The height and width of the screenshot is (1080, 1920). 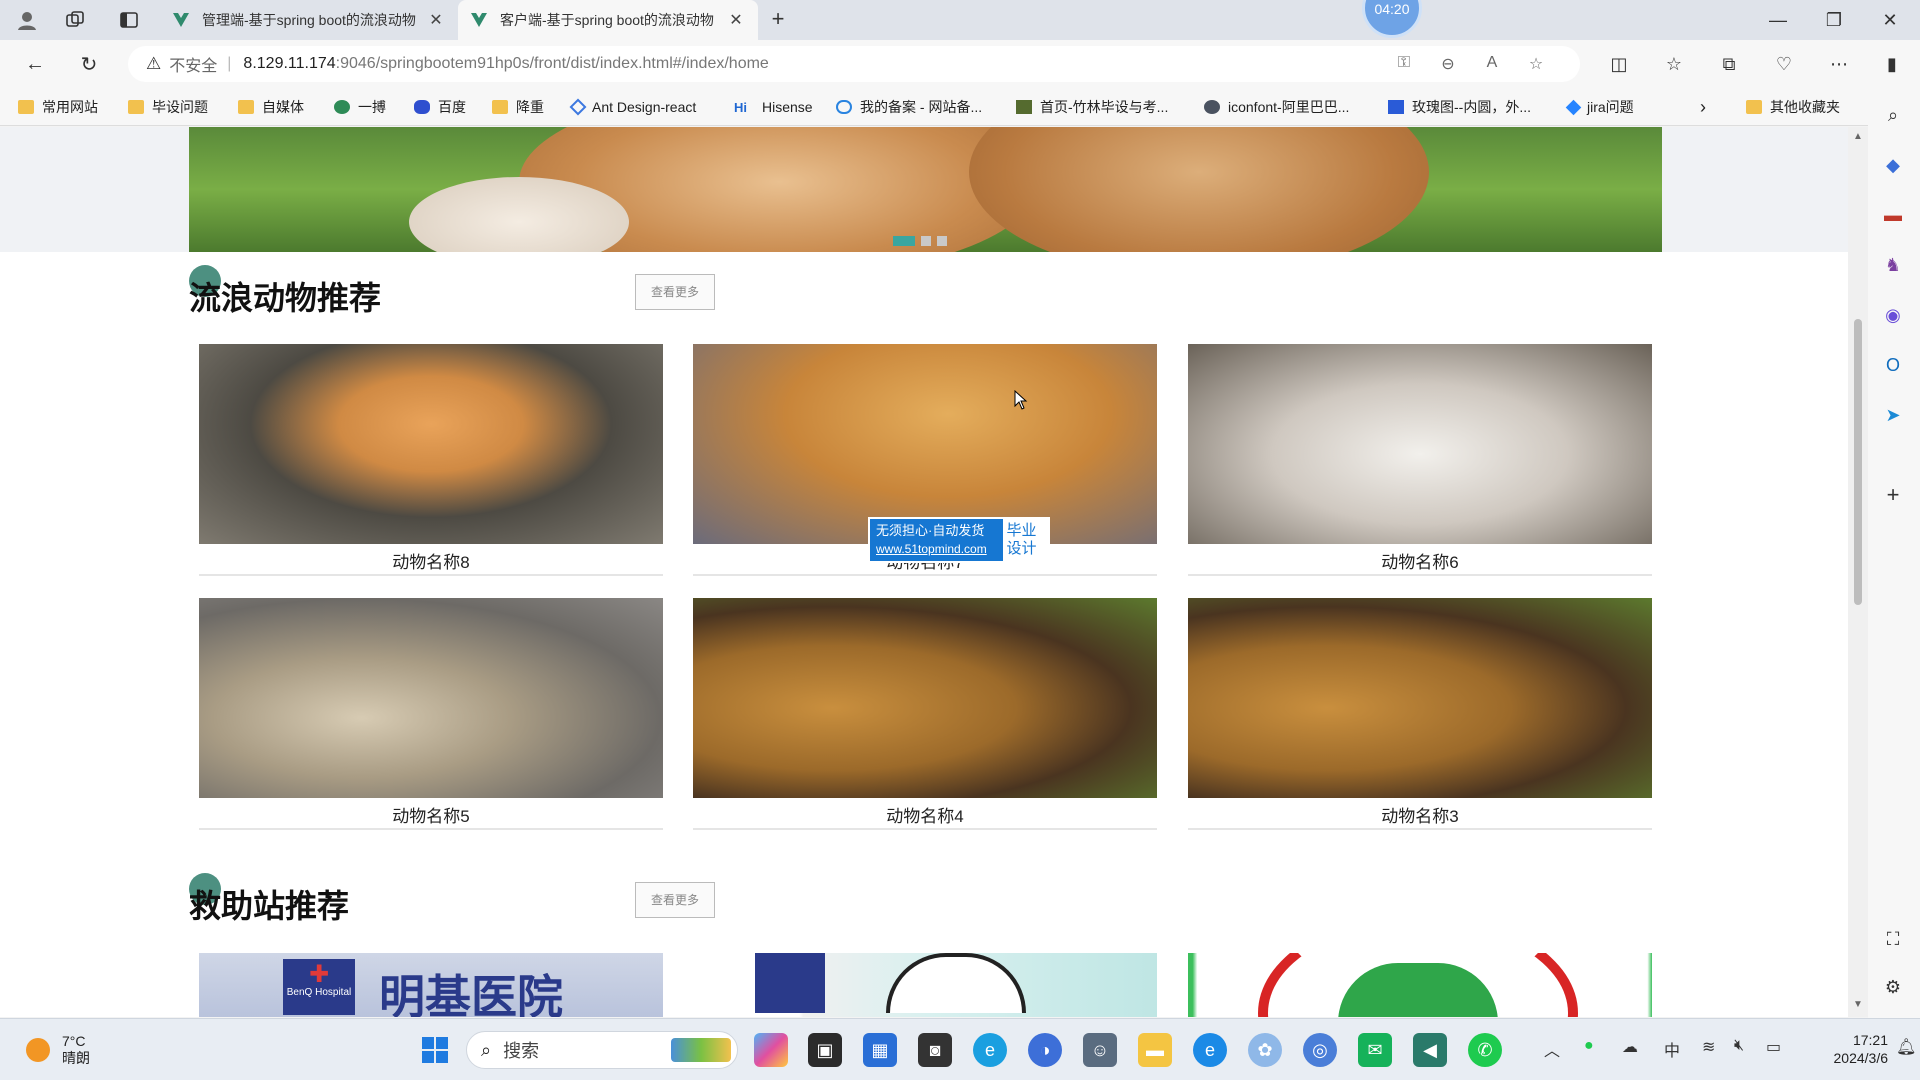 What do you see at coordinates (58, 1050) in the screenshot?
I see `weather-widget: 7°C 晴朗` at bounding box center [58, 1050].